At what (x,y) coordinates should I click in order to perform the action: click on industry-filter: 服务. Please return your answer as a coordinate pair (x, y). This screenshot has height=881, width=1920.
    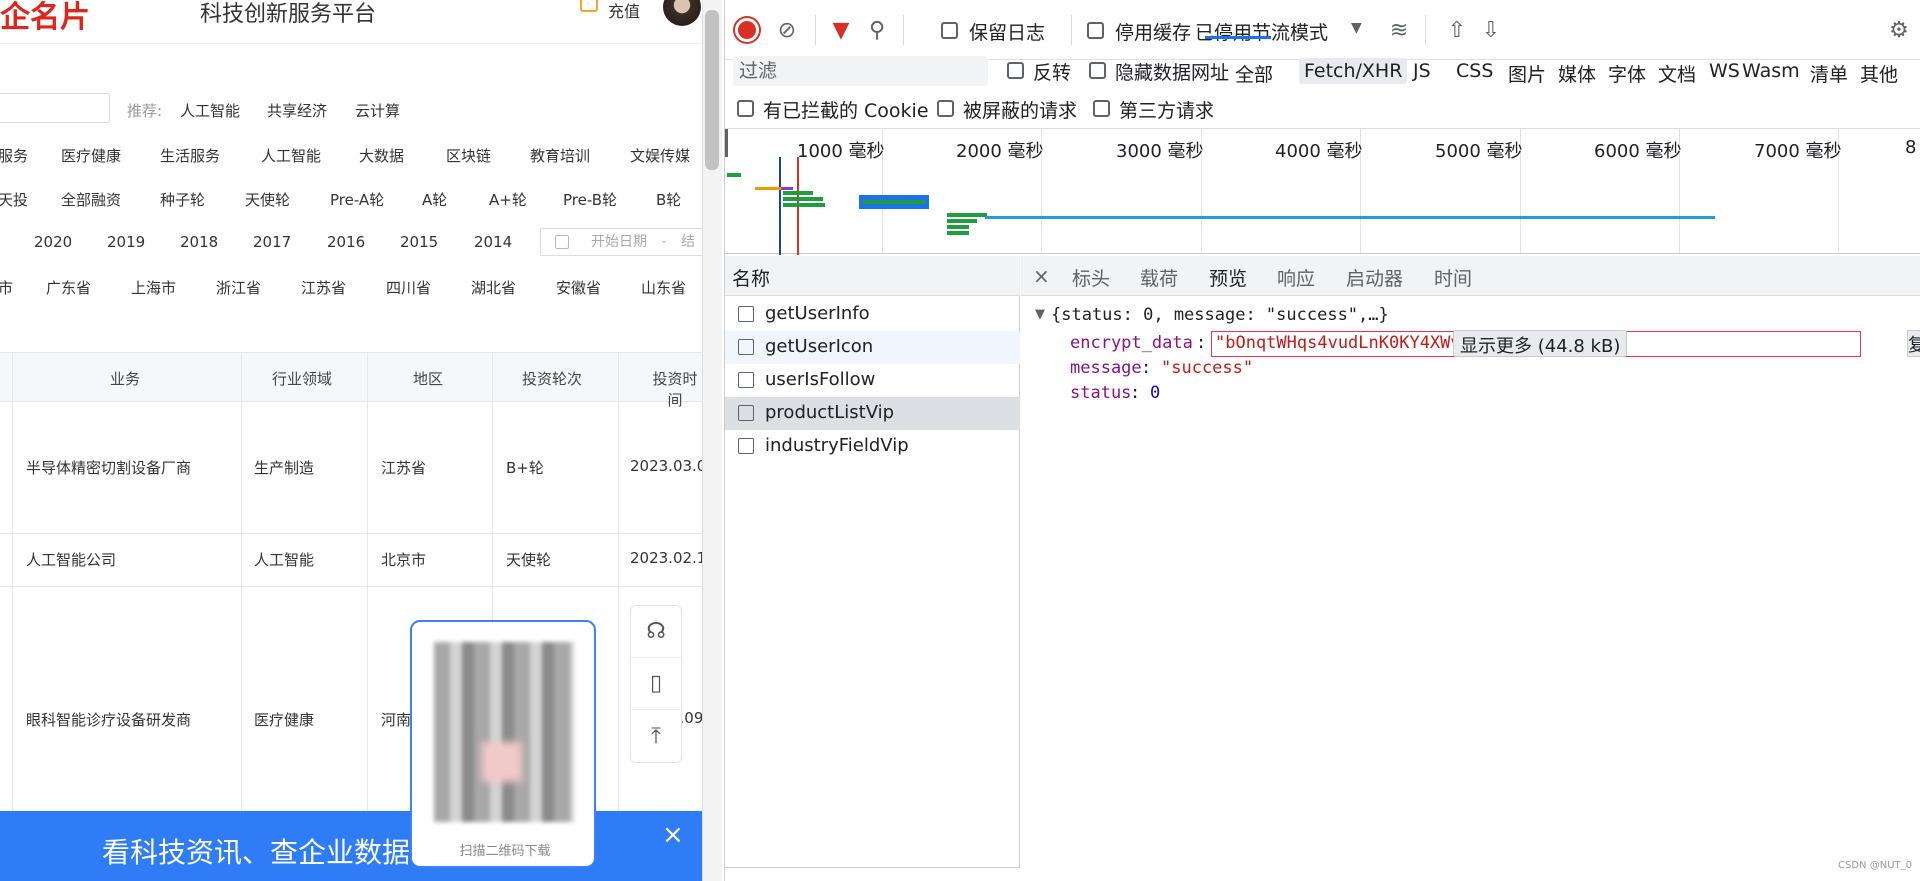
    Looking at the image, I should click on (14, 155).